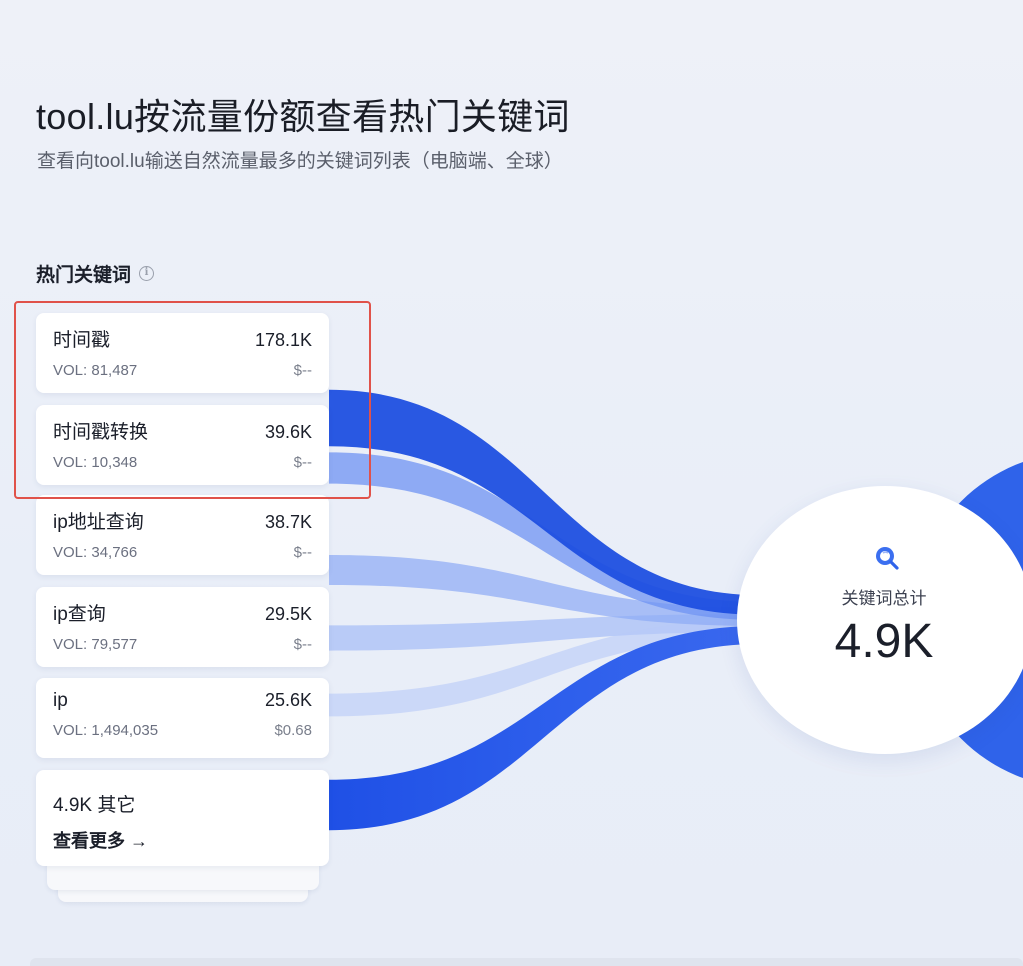 This screenshot has width=1023, height=966. Describe the element at coordinates (544, 728) in the screenshot. I see `flow-ribbon-other` at that location.